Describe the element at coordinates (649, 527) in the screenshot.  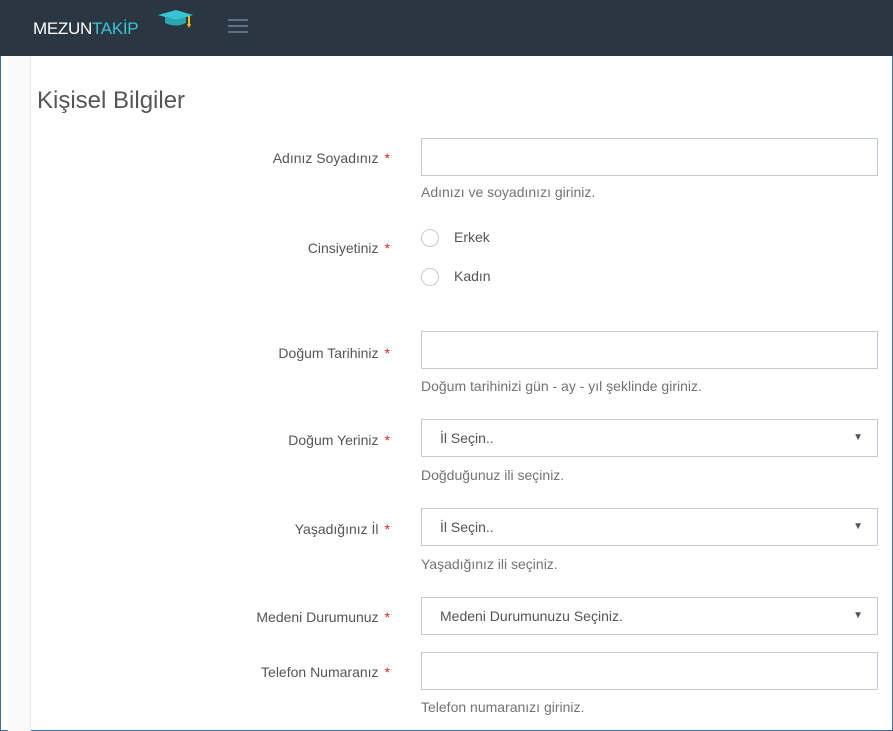
I see `city-select: İl Seçin.. ▼` at that location.